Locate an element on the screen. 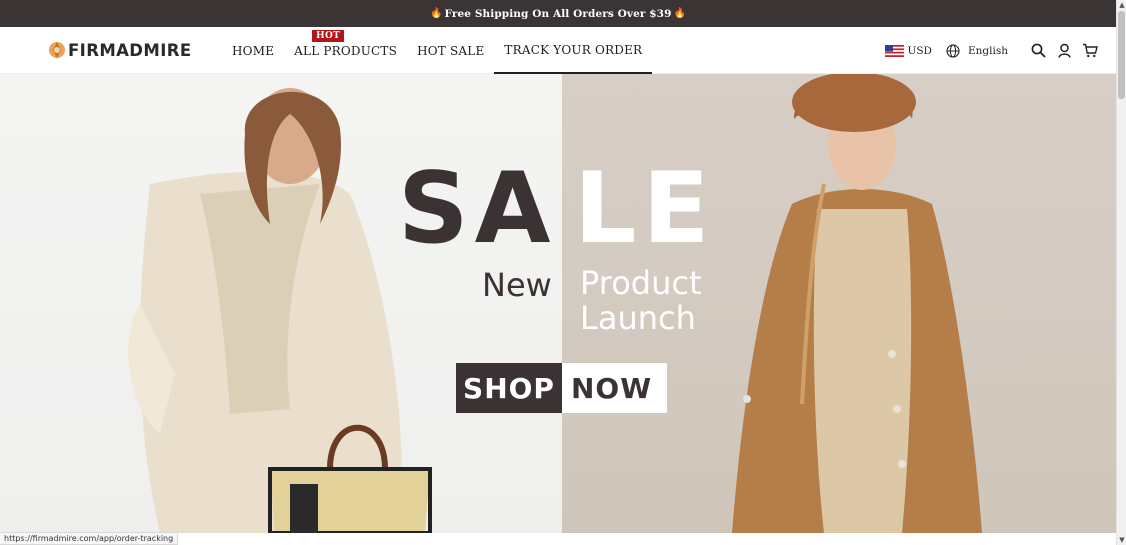  announcement-bar: 🔥 Free Shipping On All Orders Over $39 🔥 is located at coordinates (558, 13).